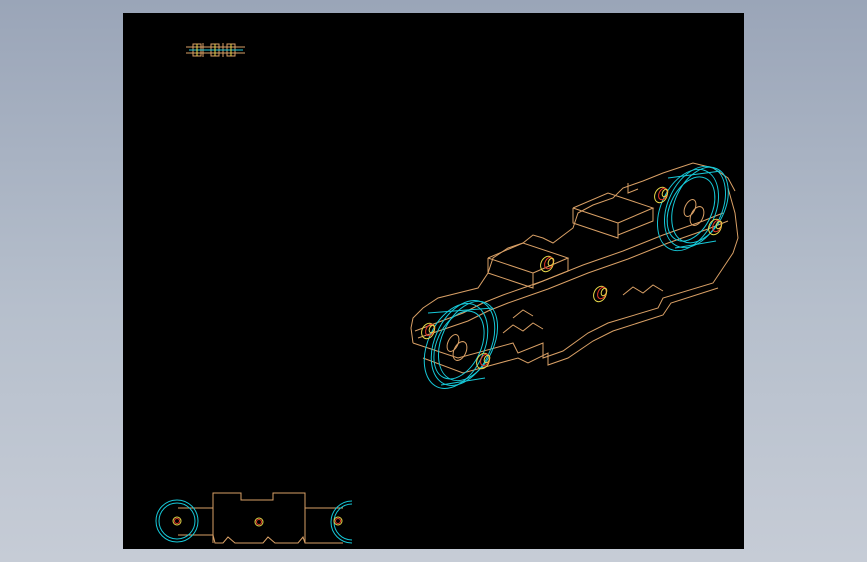  Describe the element at coordinates (700, 205) in the screenshot. I see `iso-wheel-right-stroke` at that location.